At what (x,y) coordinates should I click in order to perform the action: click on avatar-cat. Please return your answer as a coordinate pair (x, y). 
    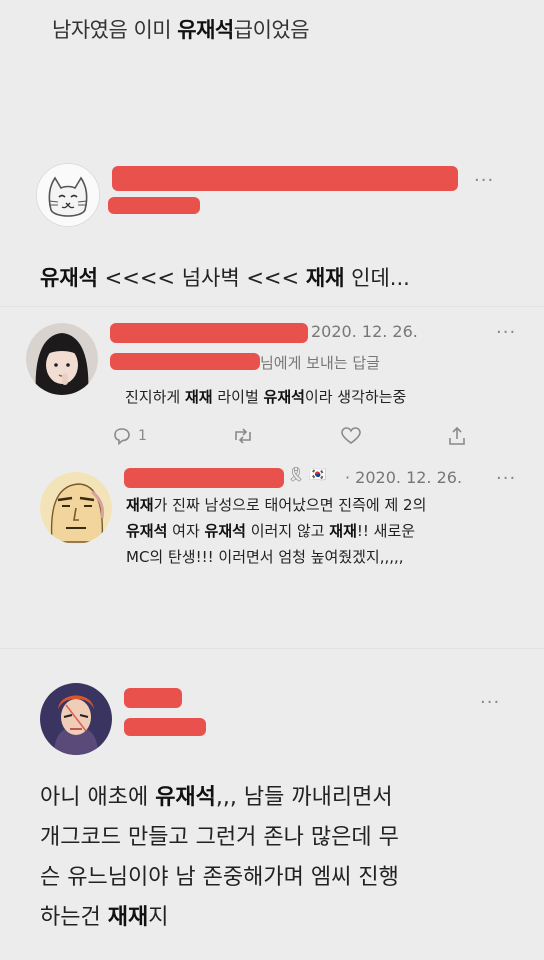
    Looking at the image, I should click on (68, 195).